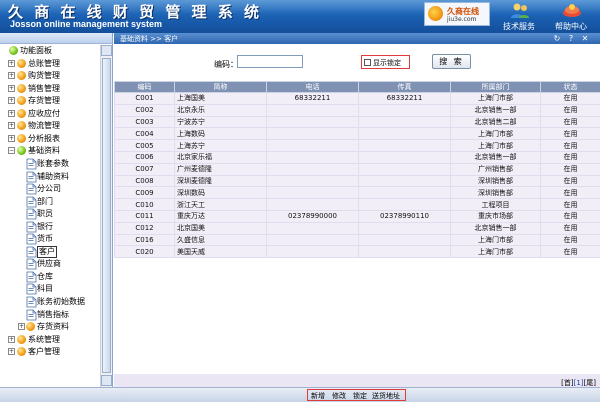  What do you see at coordinates (50, 101) in the screenshot?
I see `nav-item: + 存货管理` at bounding box center [50, 101].